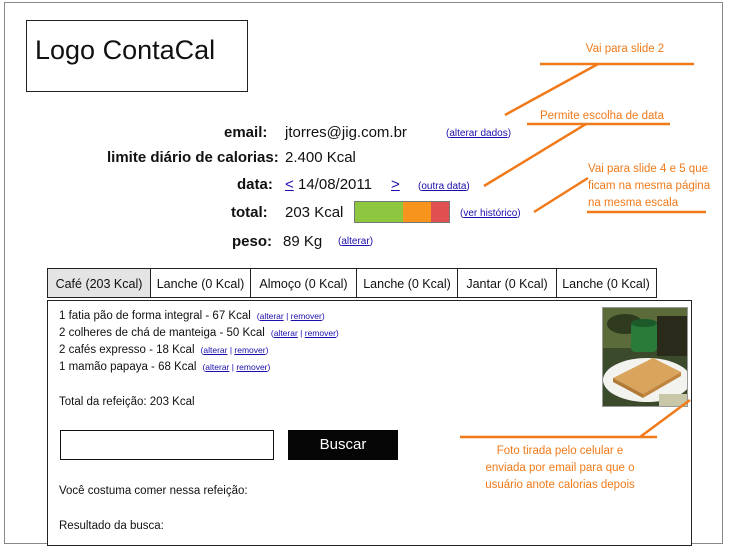 The width and height of the screenshot is (734, 552). Describe the element at coordinates (289, 184) in the screenshot. I see `date-prev-button: <` at that location.